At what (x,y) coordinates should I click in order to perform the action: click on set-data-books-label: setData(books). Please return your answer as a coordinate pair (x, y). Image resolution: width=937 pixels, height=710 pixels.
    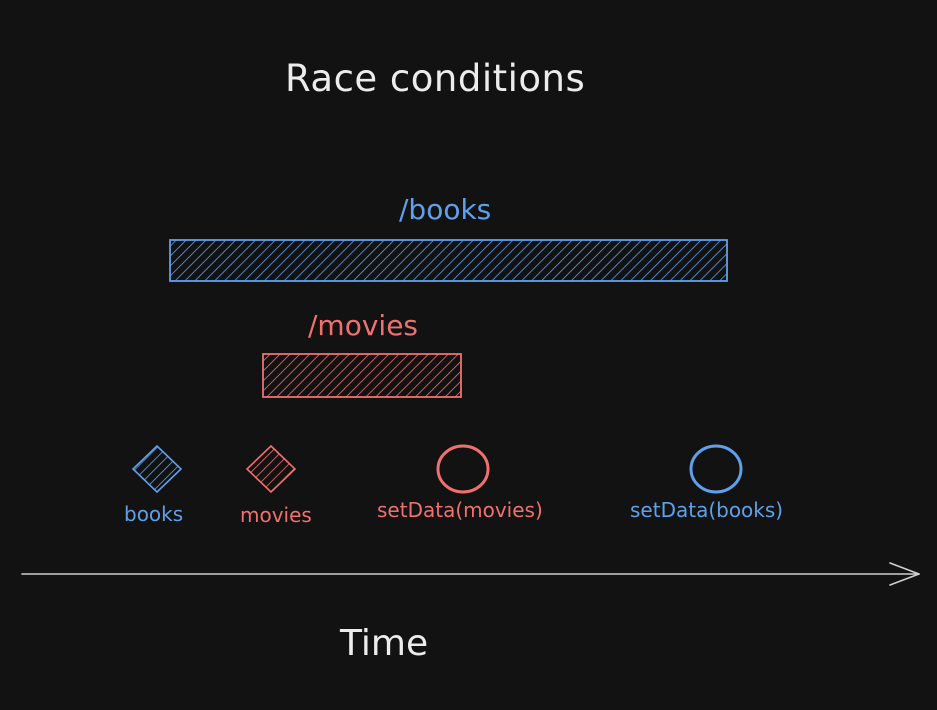
    Looking at the image, I should click on (707, 510).